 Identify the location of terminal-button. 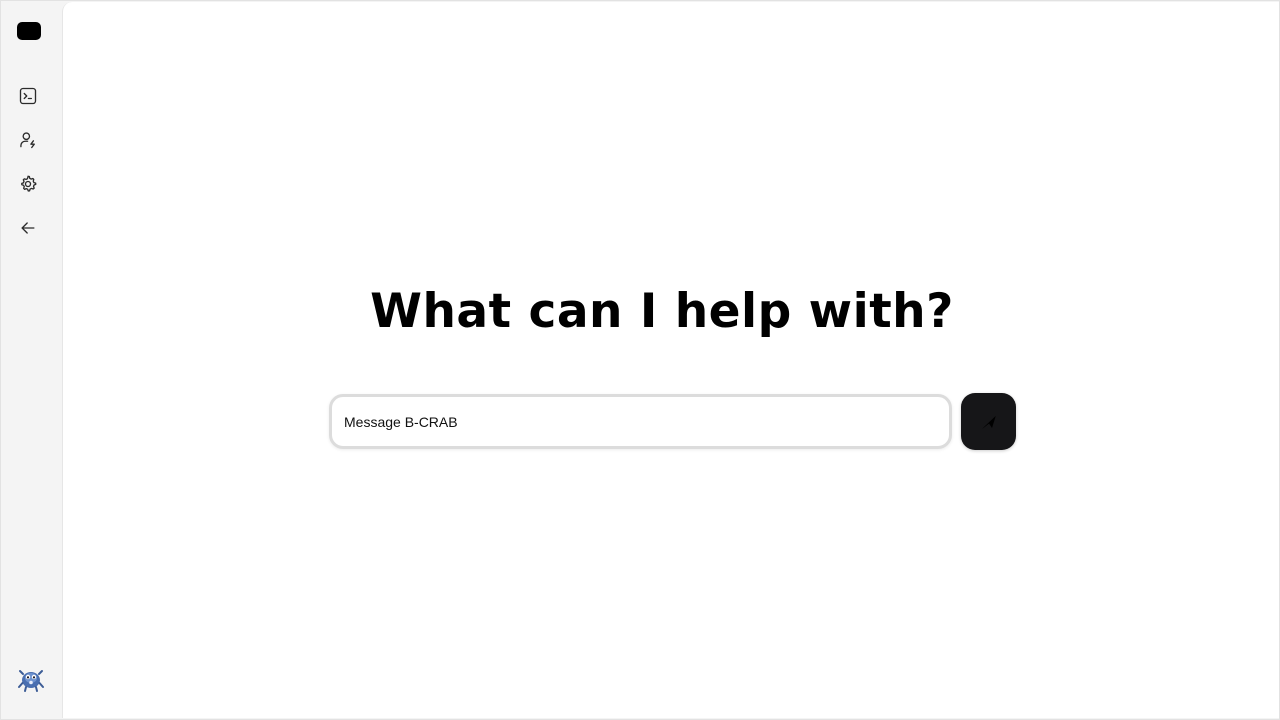
(28, 96).